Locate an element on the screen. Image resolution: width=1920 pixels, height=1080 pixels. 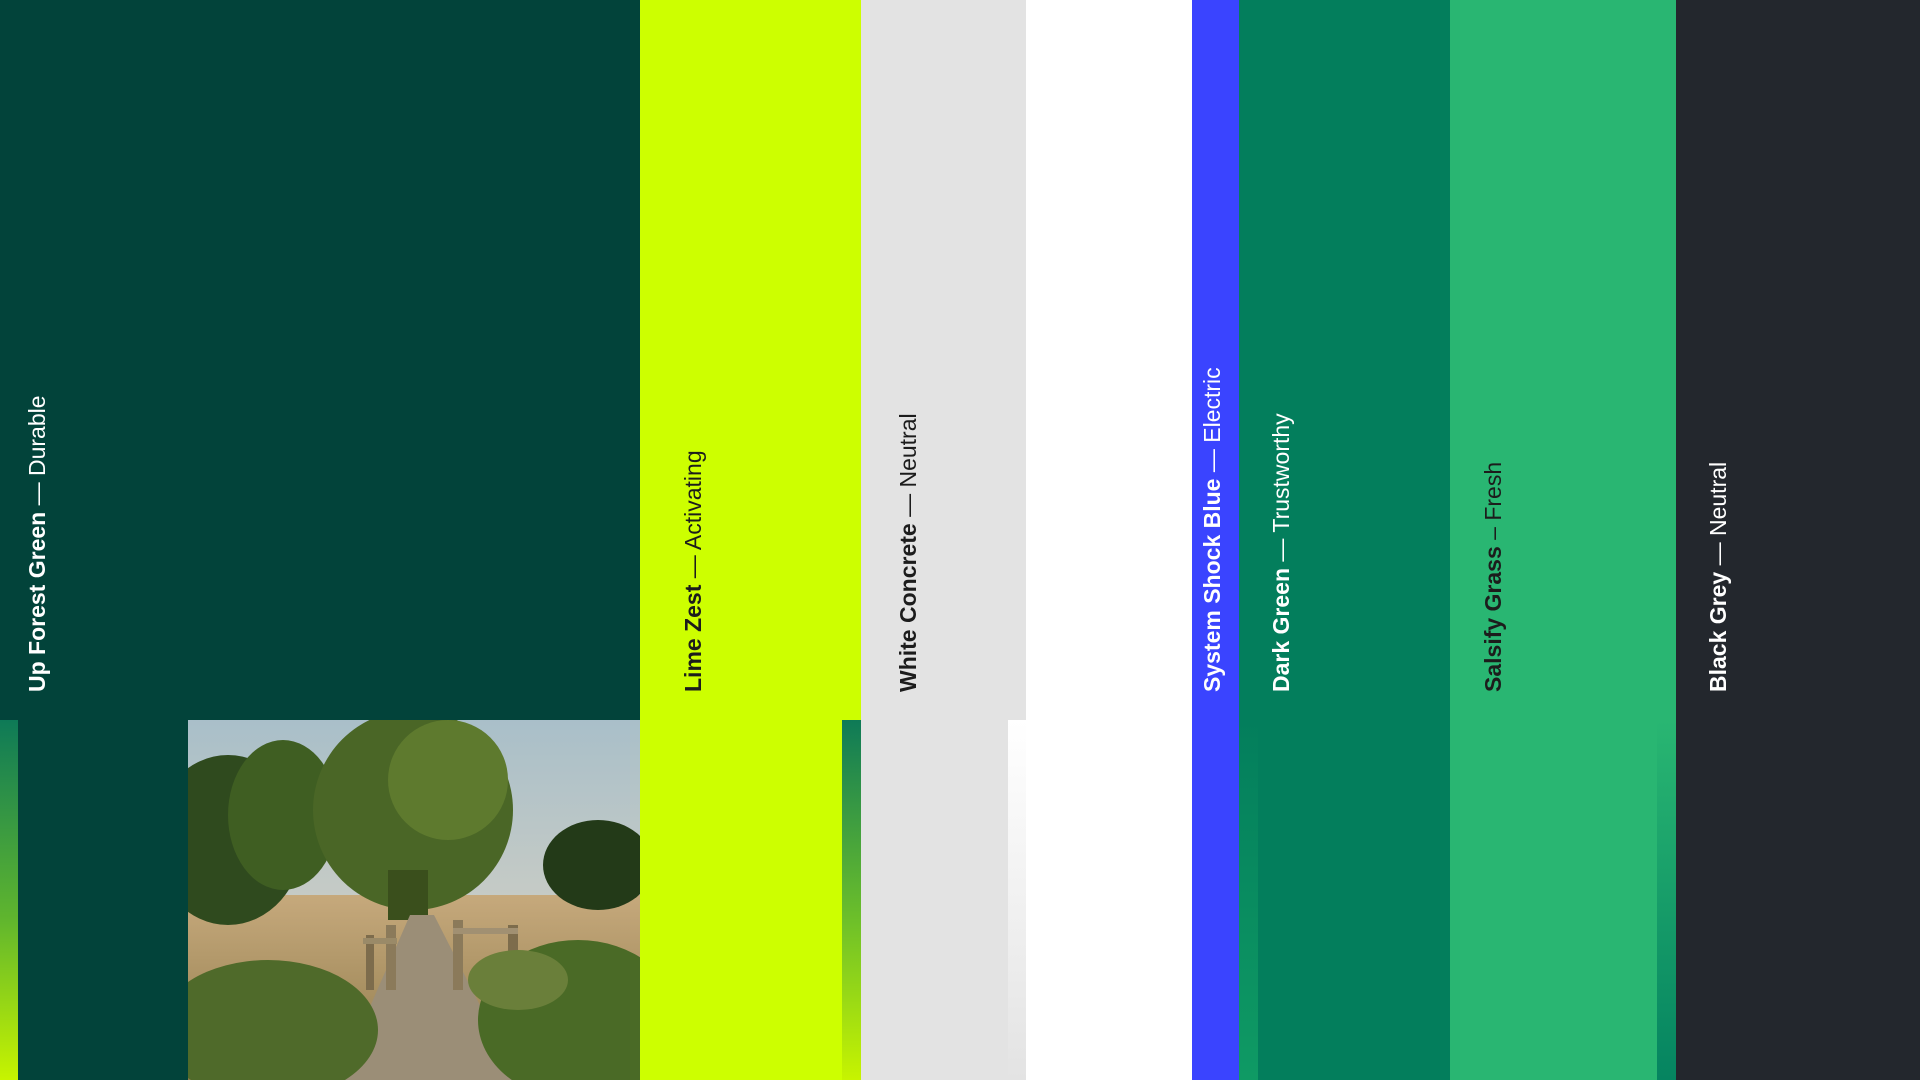
label-salsify-grass: Salsify Grass – Fresh is located at coordinates (1493, 576).